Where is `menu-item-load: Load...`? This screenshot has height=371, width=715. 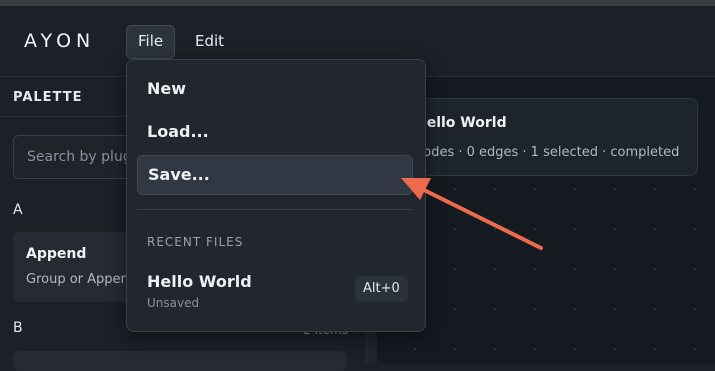
menu-item-load: Load... is located at coordinates (275, 132).